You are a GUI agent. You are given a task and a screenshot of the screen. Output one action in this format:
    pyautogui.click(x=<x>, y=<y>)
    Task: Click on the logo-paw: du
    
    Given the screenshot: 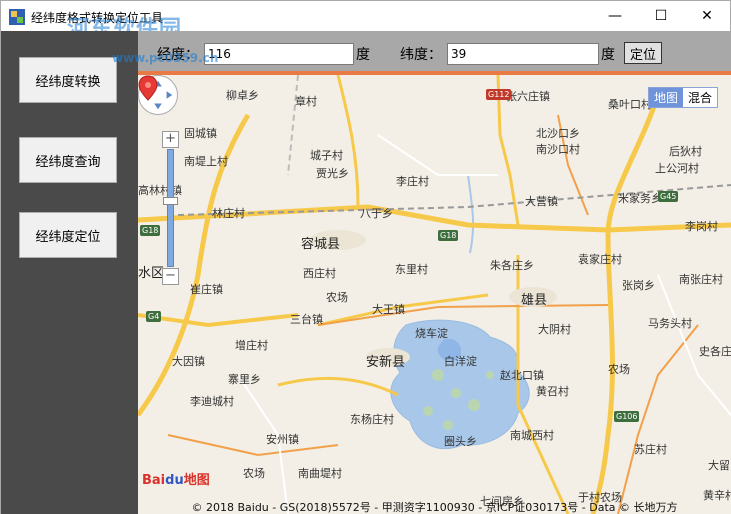 What is the action you would take?
    pyautogui.click(x=174, y=480)
    